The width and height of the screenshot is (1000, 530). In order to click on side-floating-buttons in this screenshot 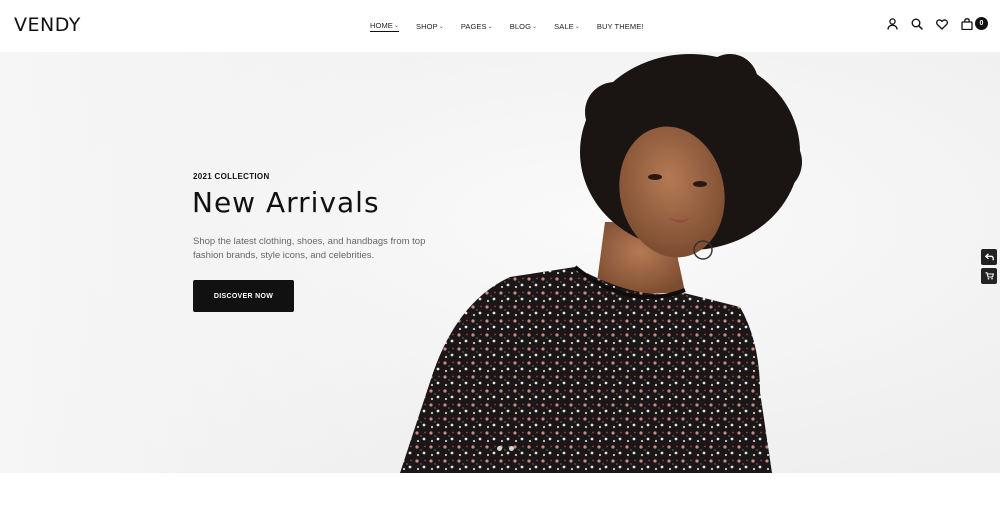, I will do `click(989, 266)`.